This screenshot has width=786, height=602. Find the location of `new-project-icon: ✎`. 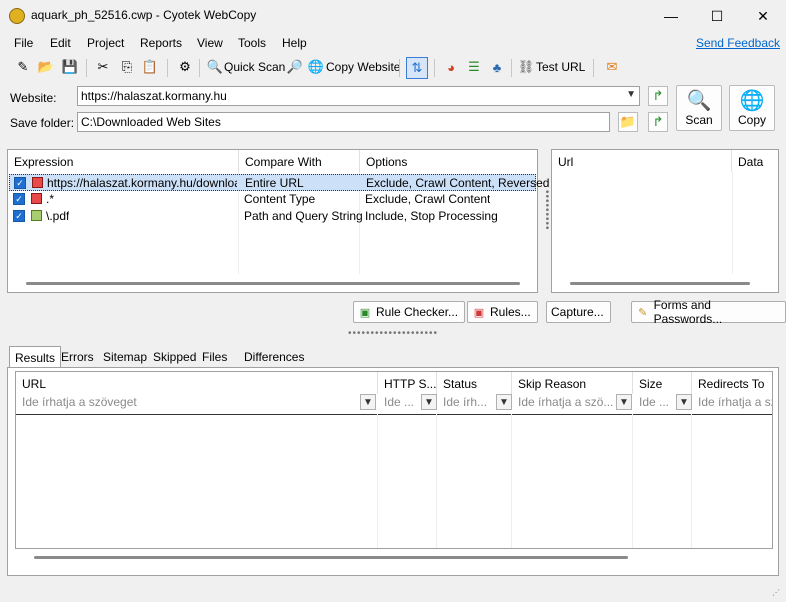

new-project-icon: ✎ is located at coordinates (23, 67).